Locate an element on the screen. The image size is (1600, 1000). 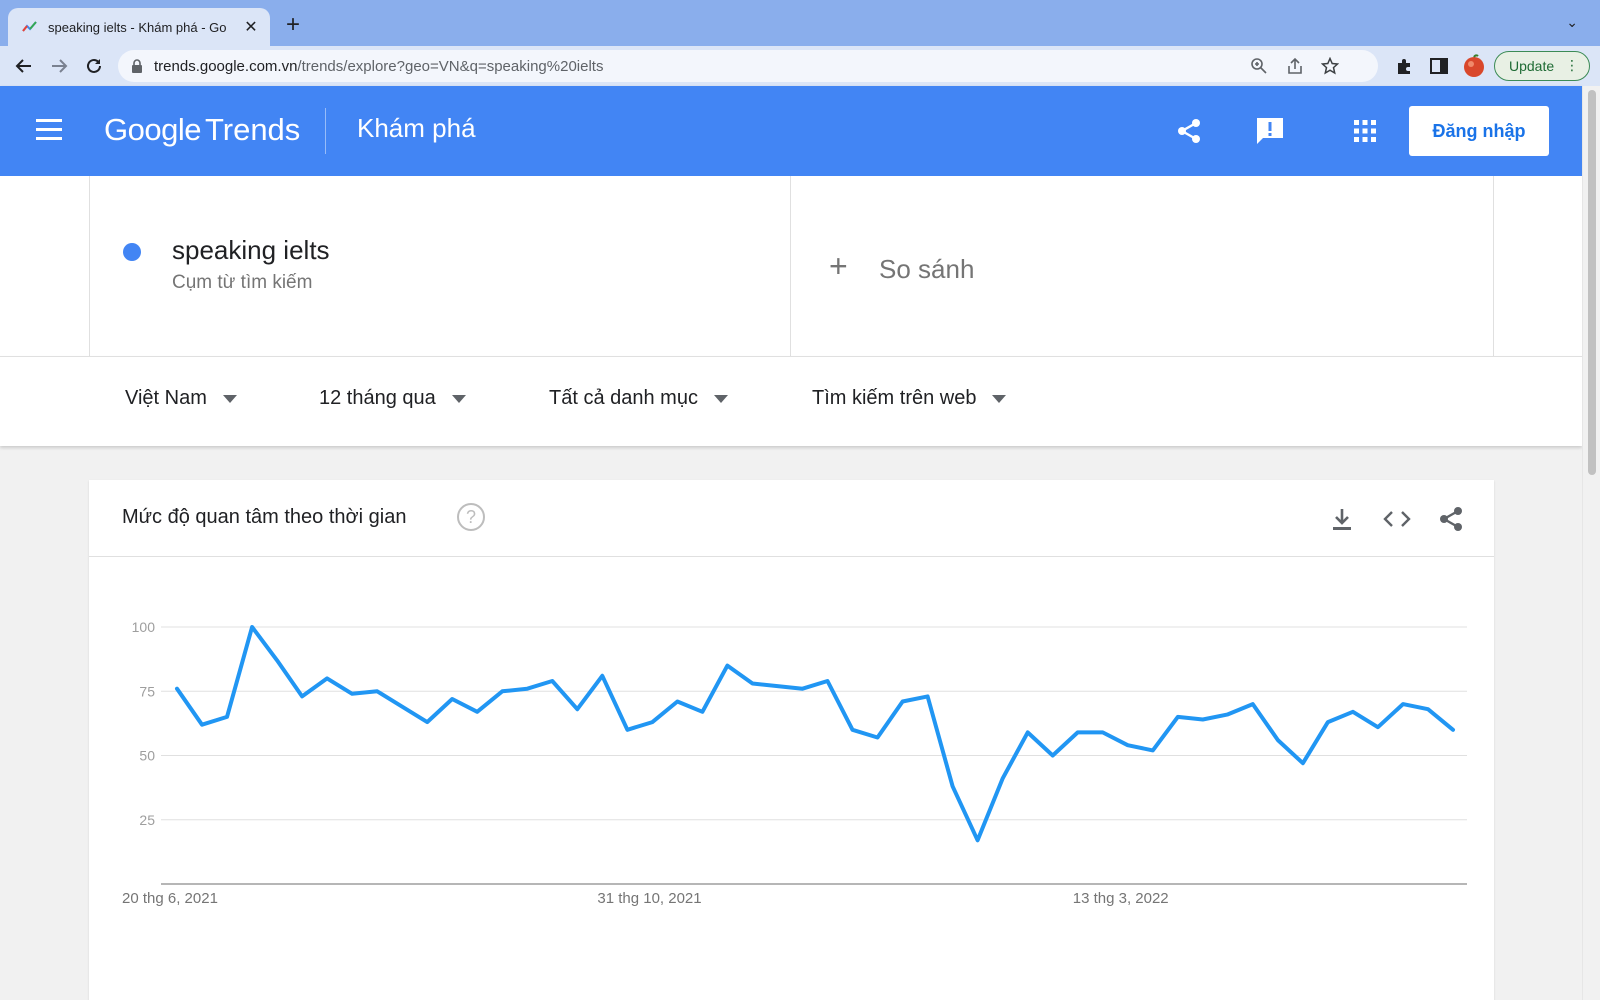
reload-icon is located at coordinates (94, 66).